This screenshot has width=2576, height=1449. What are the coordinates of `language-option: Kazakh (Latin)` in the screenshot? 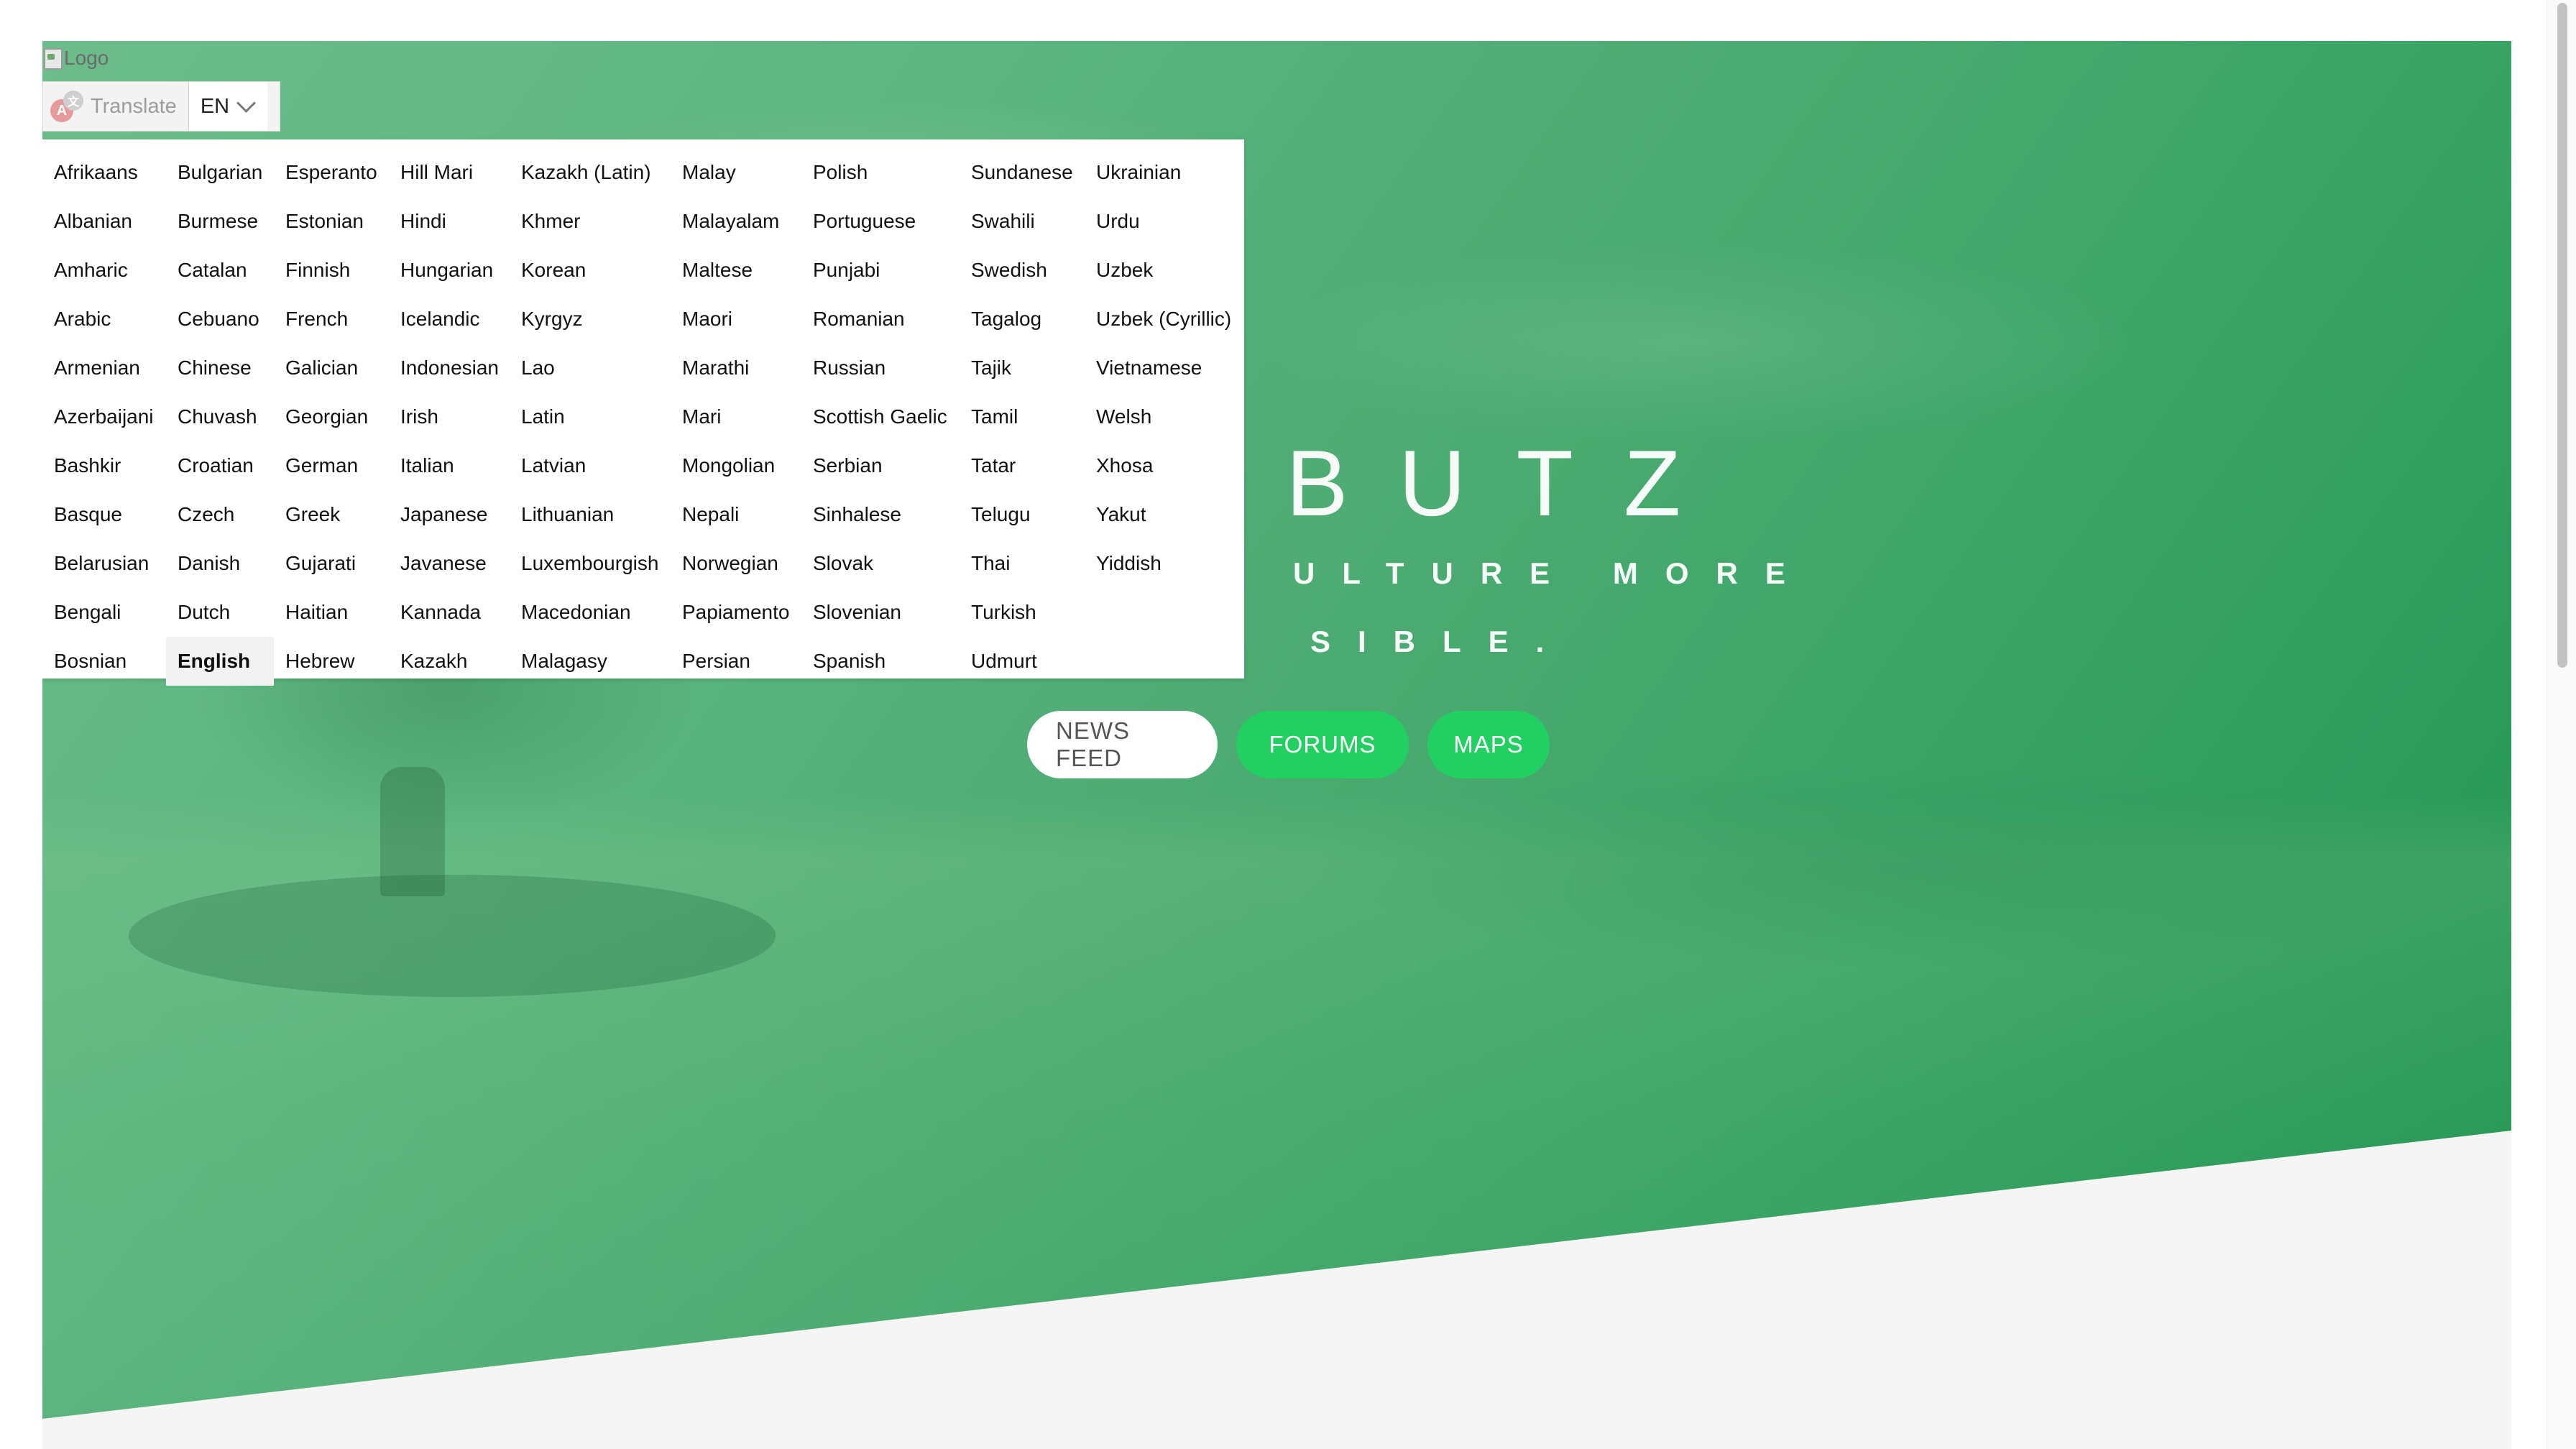 It's located at (590, 172).